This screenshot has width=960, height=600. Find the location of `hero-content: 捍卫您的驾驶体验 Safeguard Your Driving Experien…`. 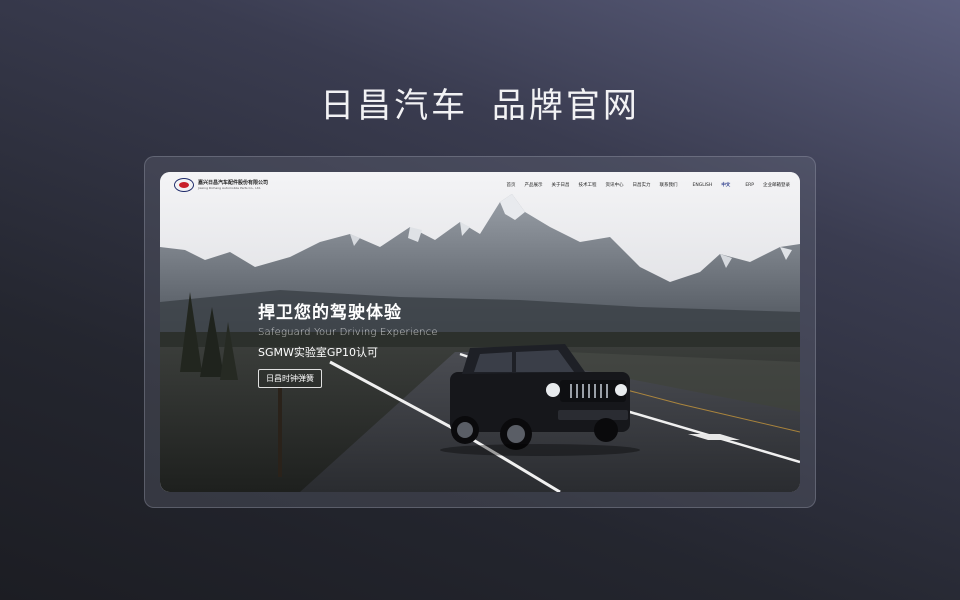

hero-content: 捍卫您的驾驶体验 Safeguard Your Driving Experien… is located at coordinates (348, 343).